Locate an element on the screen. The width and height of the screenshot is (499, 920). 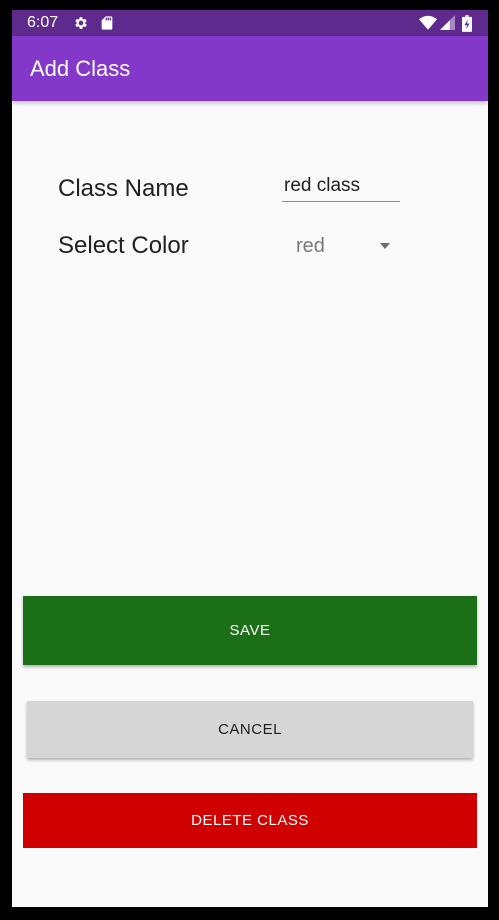
select-color-label: Select Color is located at coordinates (123, 245).